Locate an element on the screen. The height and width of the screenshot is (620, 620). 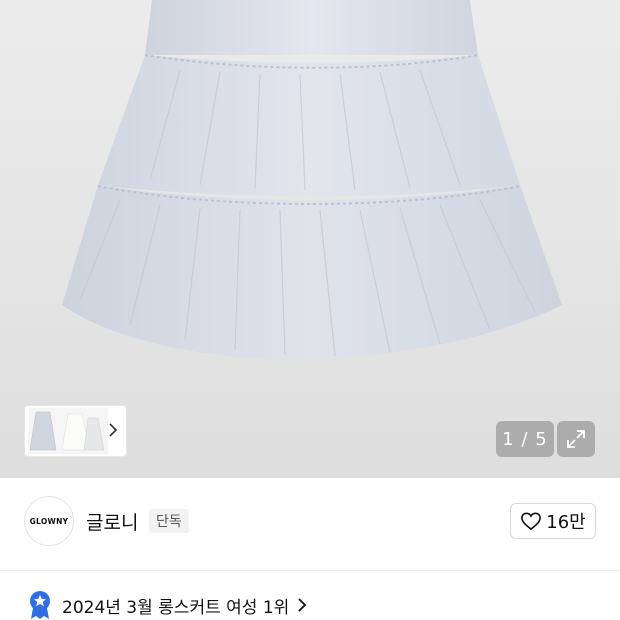
thumbnail-strip is located at coordinates (75, 431).